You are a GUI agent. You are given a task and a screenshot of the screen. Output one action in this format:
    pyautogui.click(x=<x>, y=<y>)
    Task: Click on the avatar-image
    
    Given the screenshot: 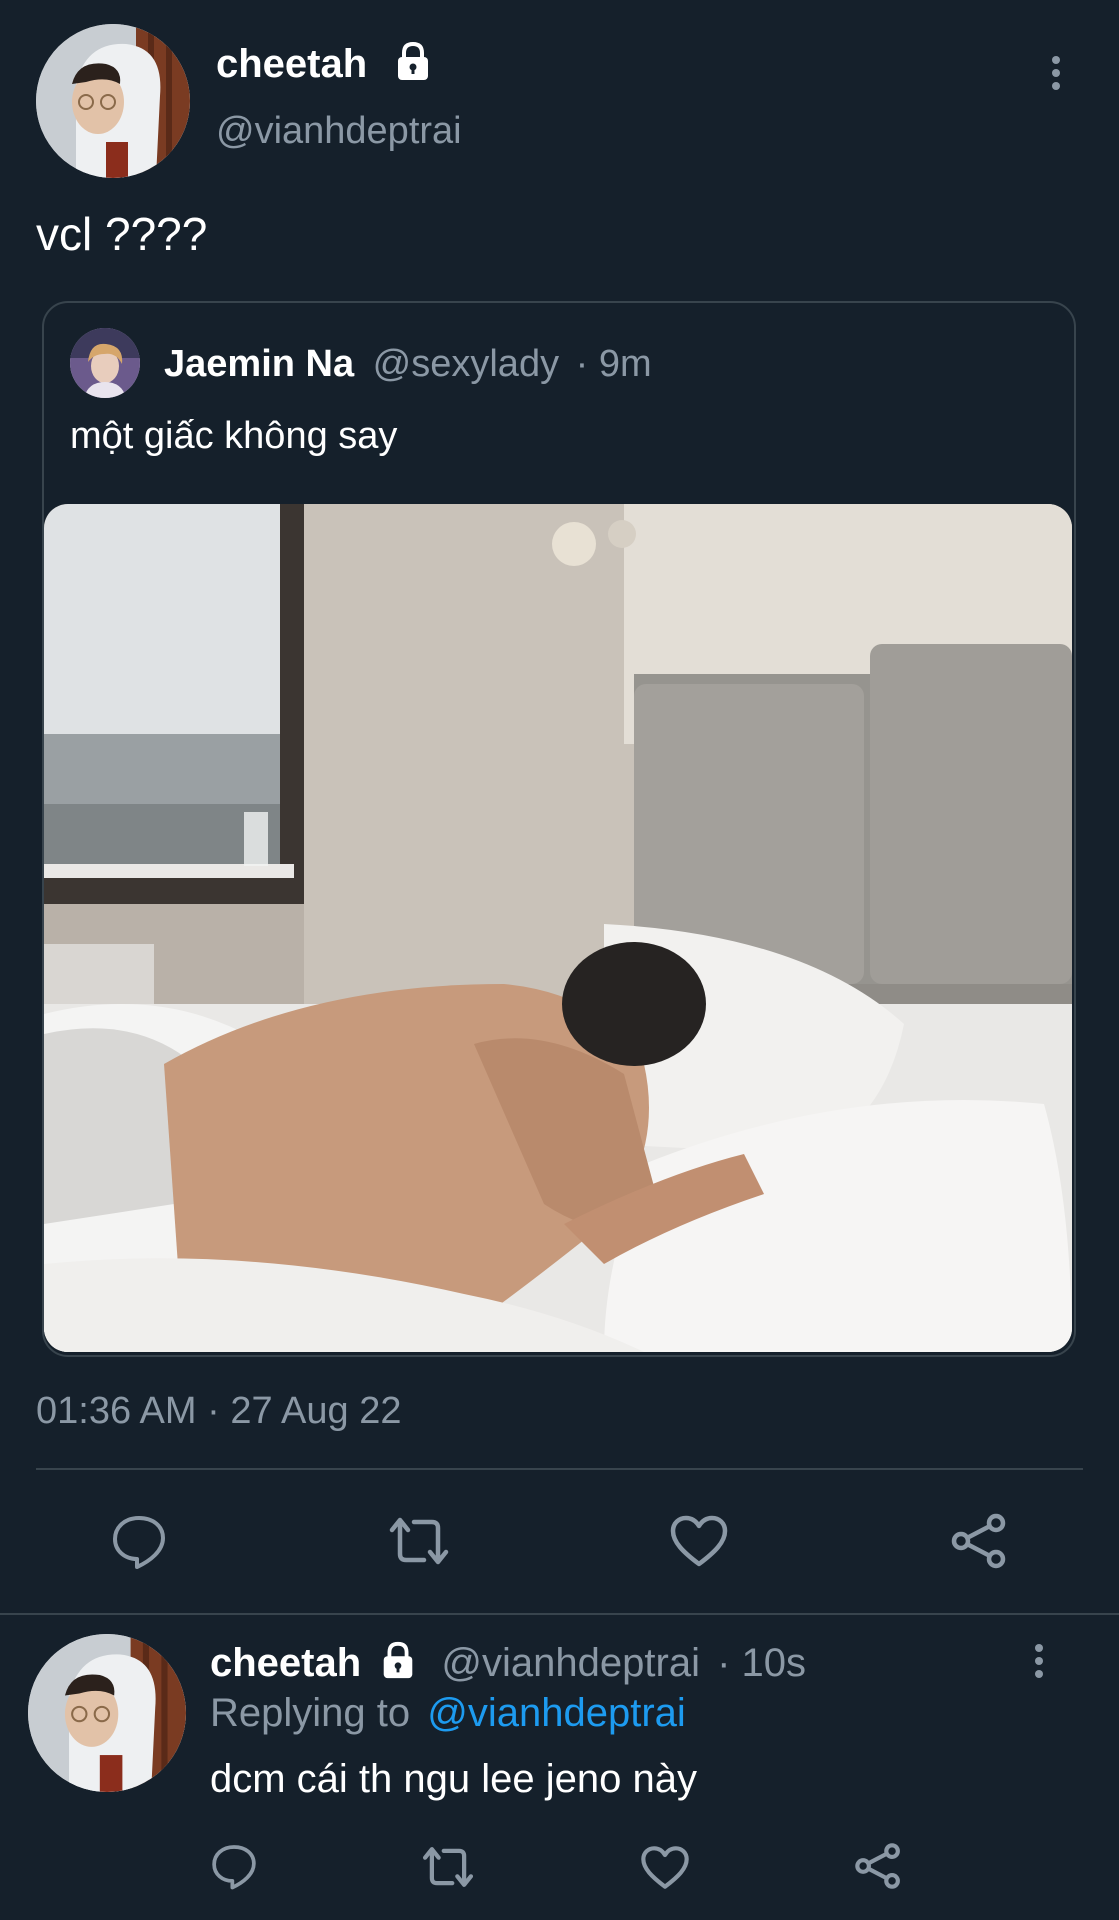 What is the action you would take?
    pyautogui.click(x=113, y=101)
    